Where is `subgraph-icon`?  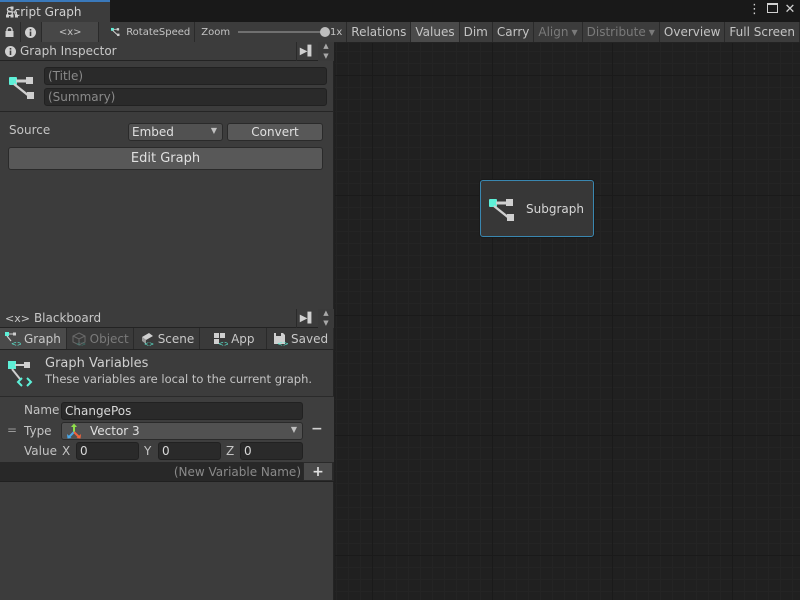
subgraph-icon is located at coordinates (501, 209).